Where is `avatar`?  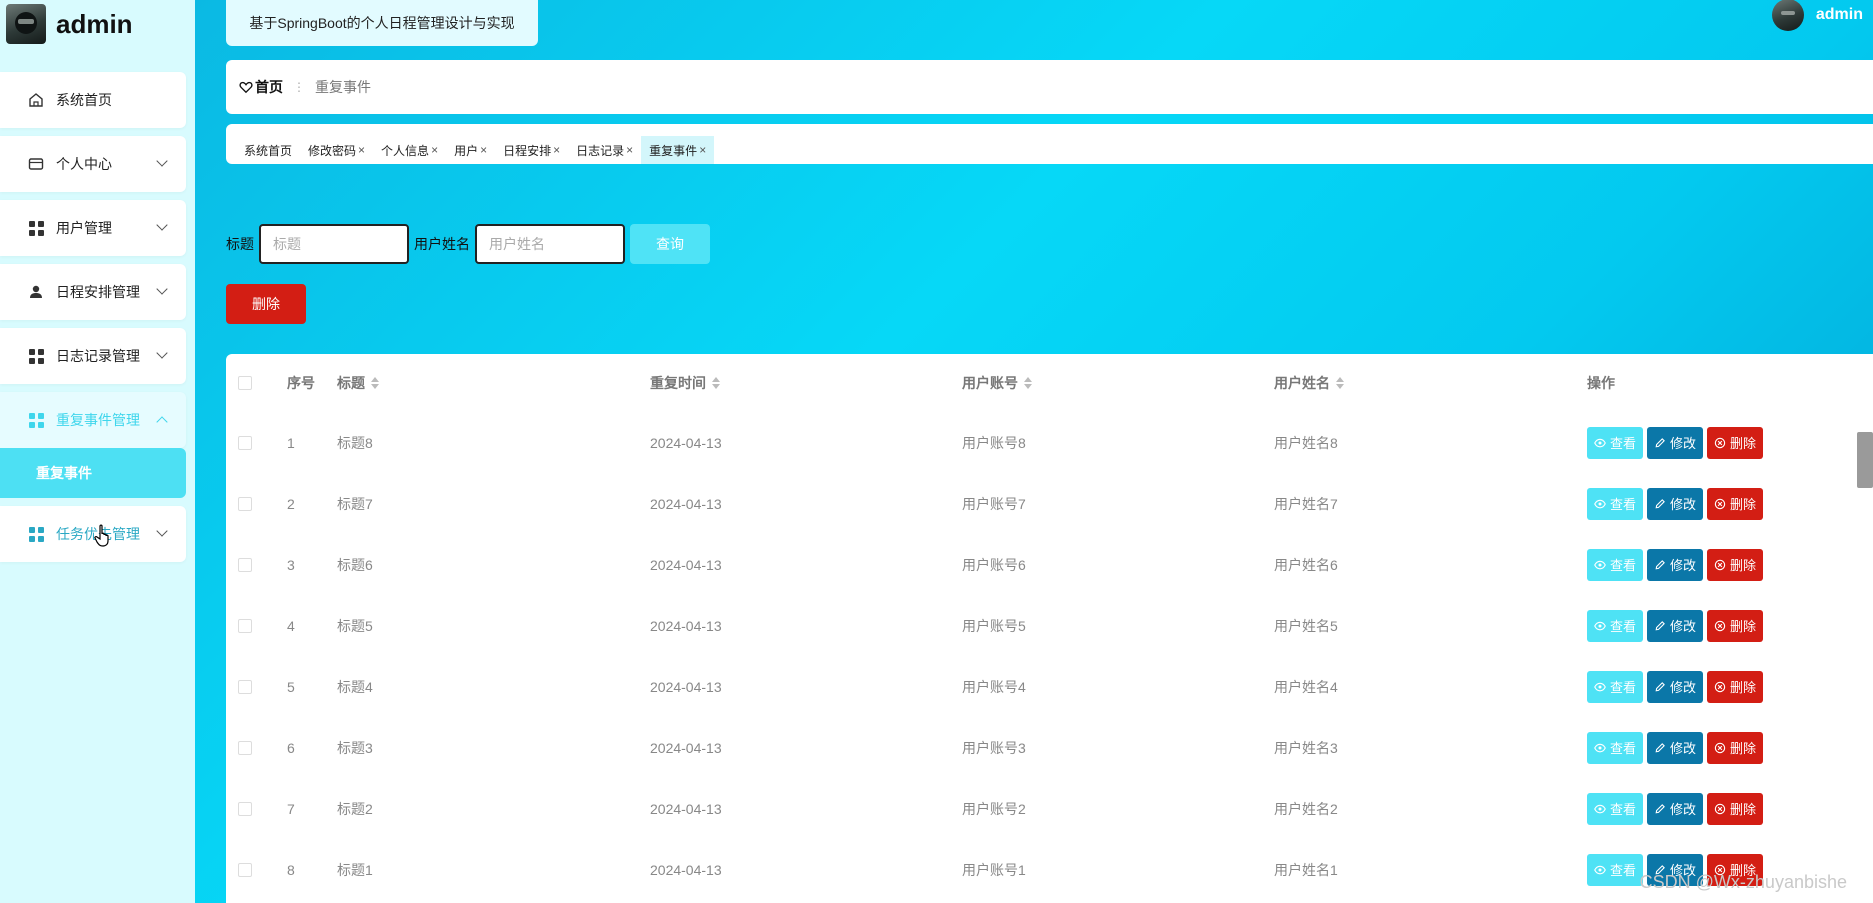 avatar is located at coordinates (26, 24).